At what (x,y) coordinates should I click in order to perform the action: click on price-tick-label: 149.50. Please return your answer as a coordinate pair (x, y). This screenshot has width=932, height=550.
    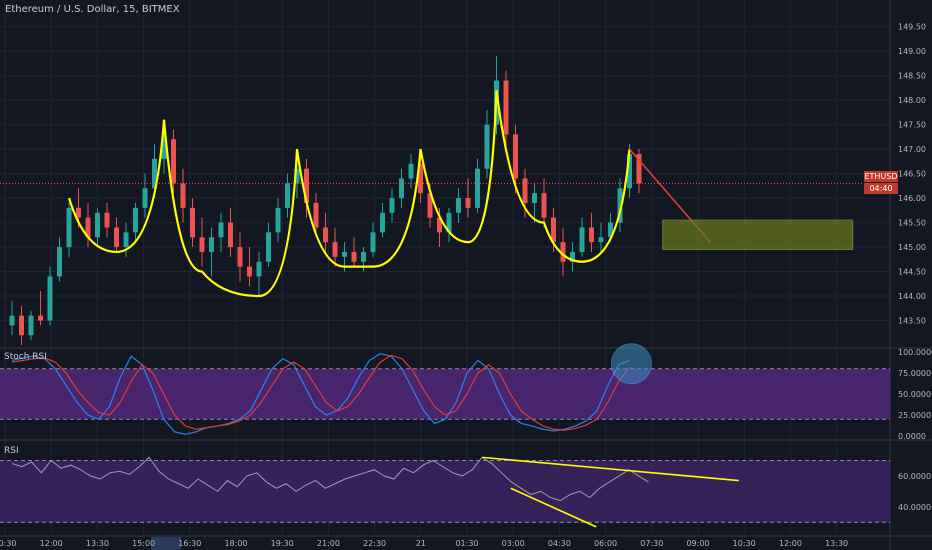
    Looking at the image, I should click on (912, 27).